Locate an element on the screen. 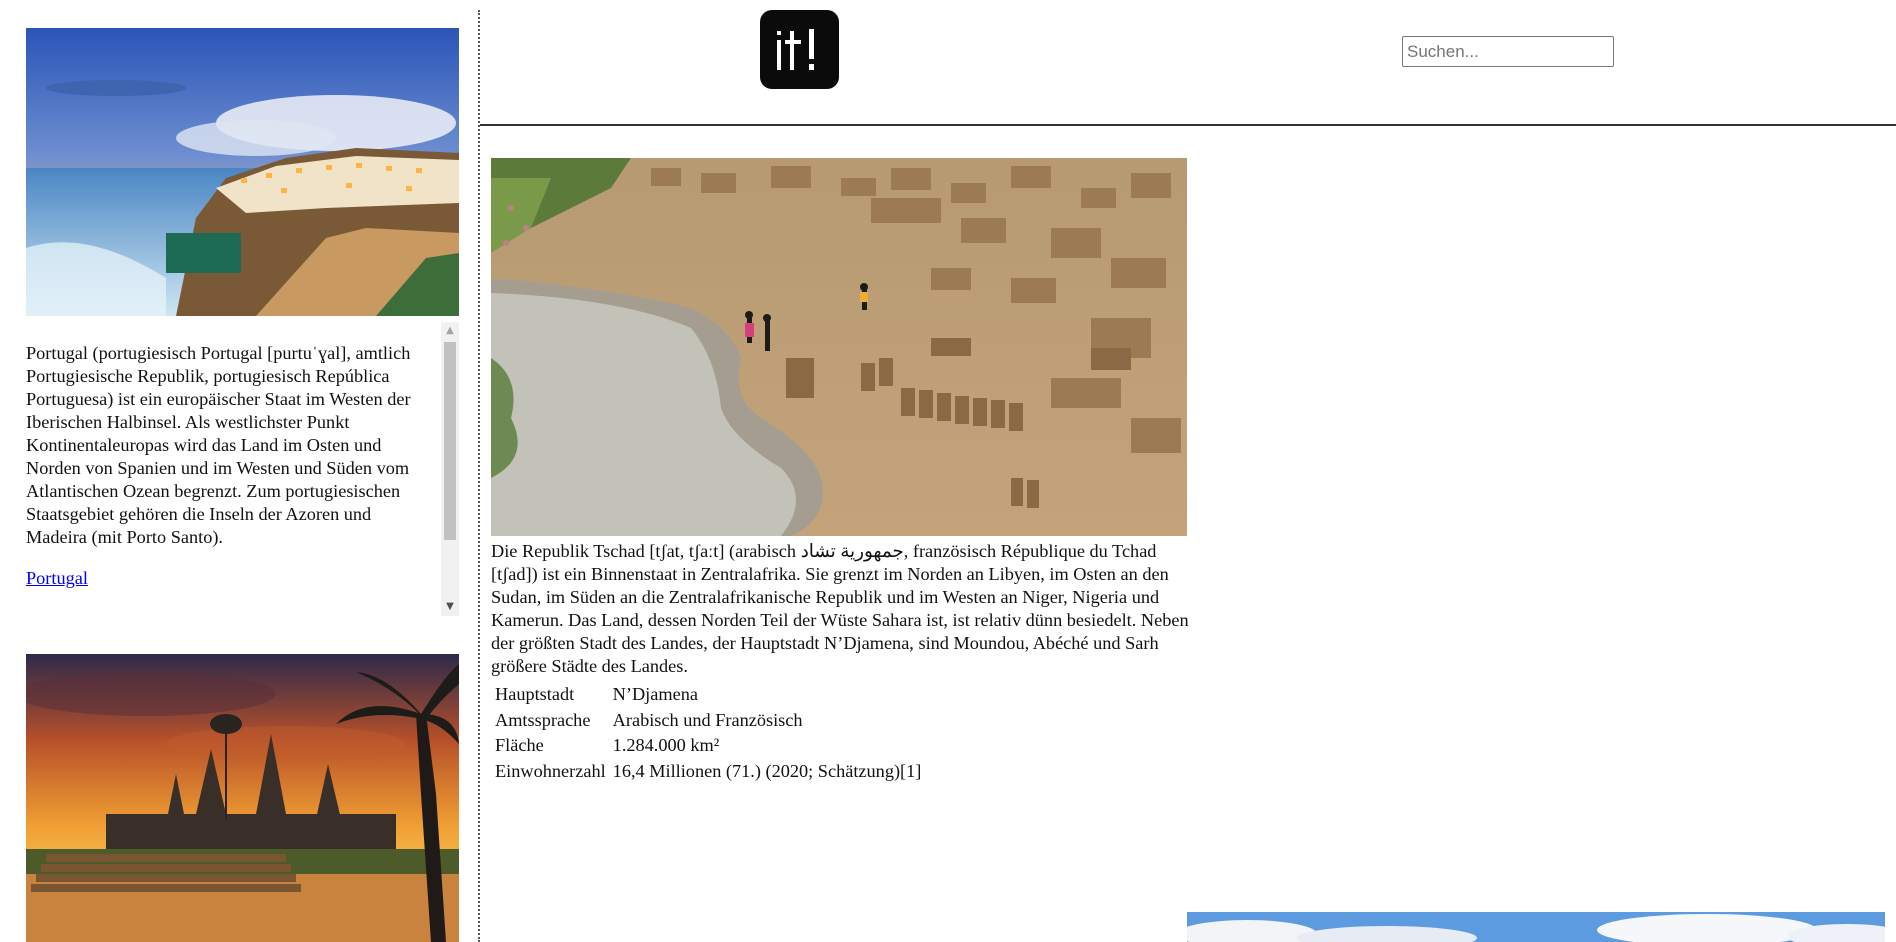 The image size is (1896, 942). teaser-image is located at coordinates (1536, 927).